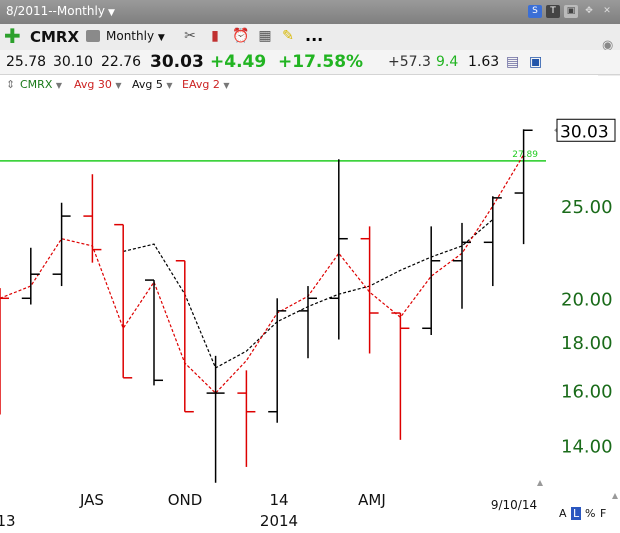 This screenshot has height=533, width=620. What do you see at coordinates (587, 447) in the screenshot?
I see `y-tick-label: 14.00` at bounding box center [587, 447].